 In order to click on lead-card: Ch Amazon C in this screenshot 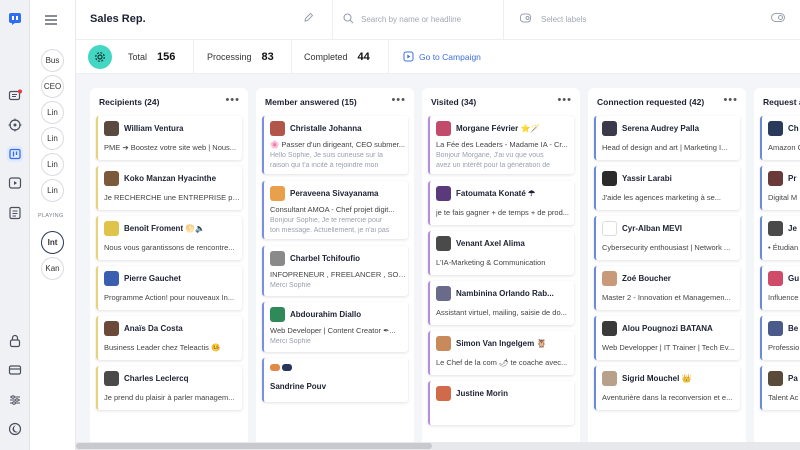, I will do `click(780, 138)`.